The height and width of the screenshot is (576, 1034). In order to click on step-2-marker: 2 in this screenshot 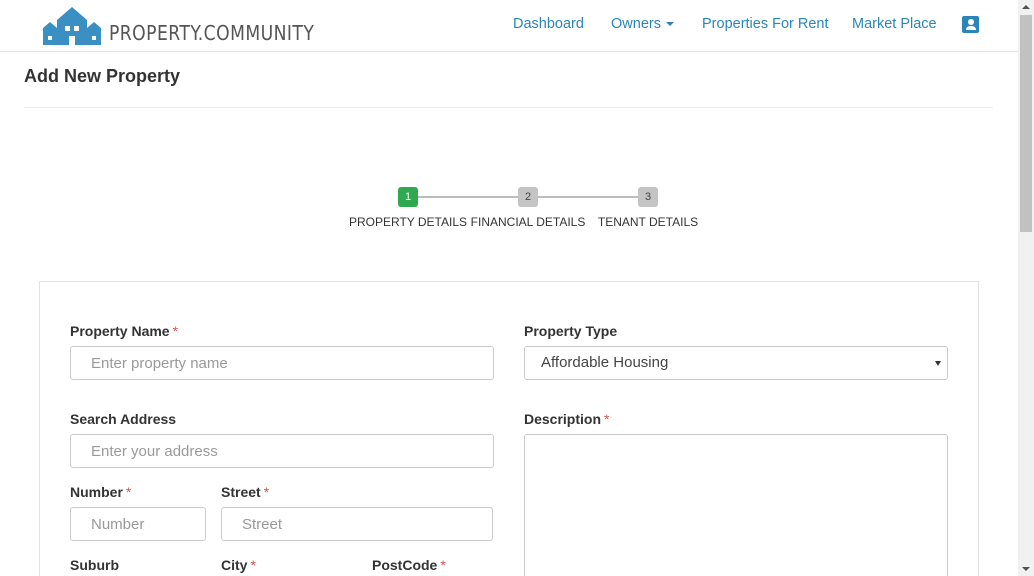, I will do `click(528, 197)`.